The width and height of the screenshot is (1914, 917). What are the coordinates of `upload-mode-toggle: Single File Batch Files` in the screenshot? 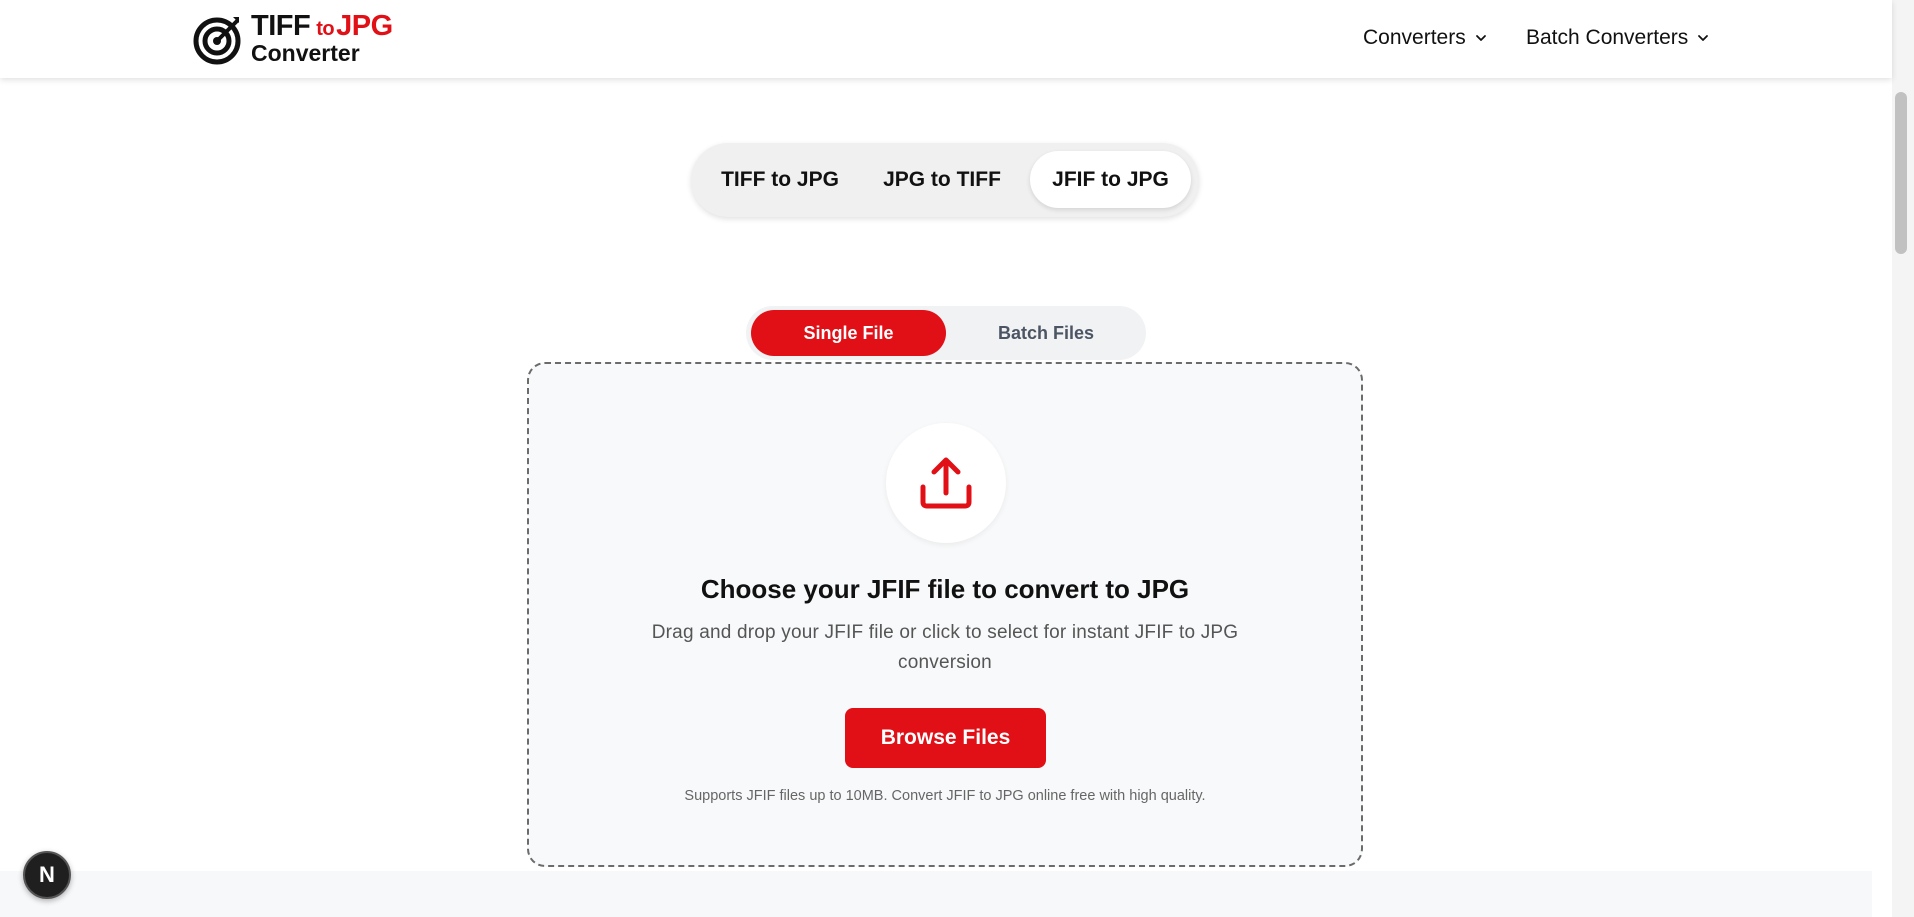 It's located at (946, 333).